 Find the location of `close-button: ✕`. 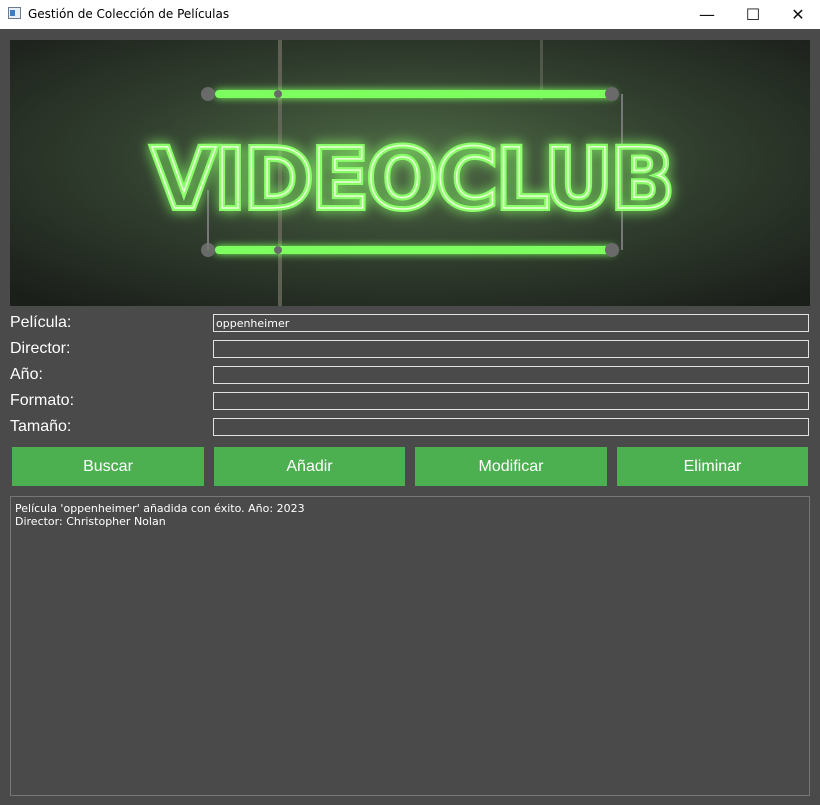

close-button: ✕ is located at coordinates (797, 14).